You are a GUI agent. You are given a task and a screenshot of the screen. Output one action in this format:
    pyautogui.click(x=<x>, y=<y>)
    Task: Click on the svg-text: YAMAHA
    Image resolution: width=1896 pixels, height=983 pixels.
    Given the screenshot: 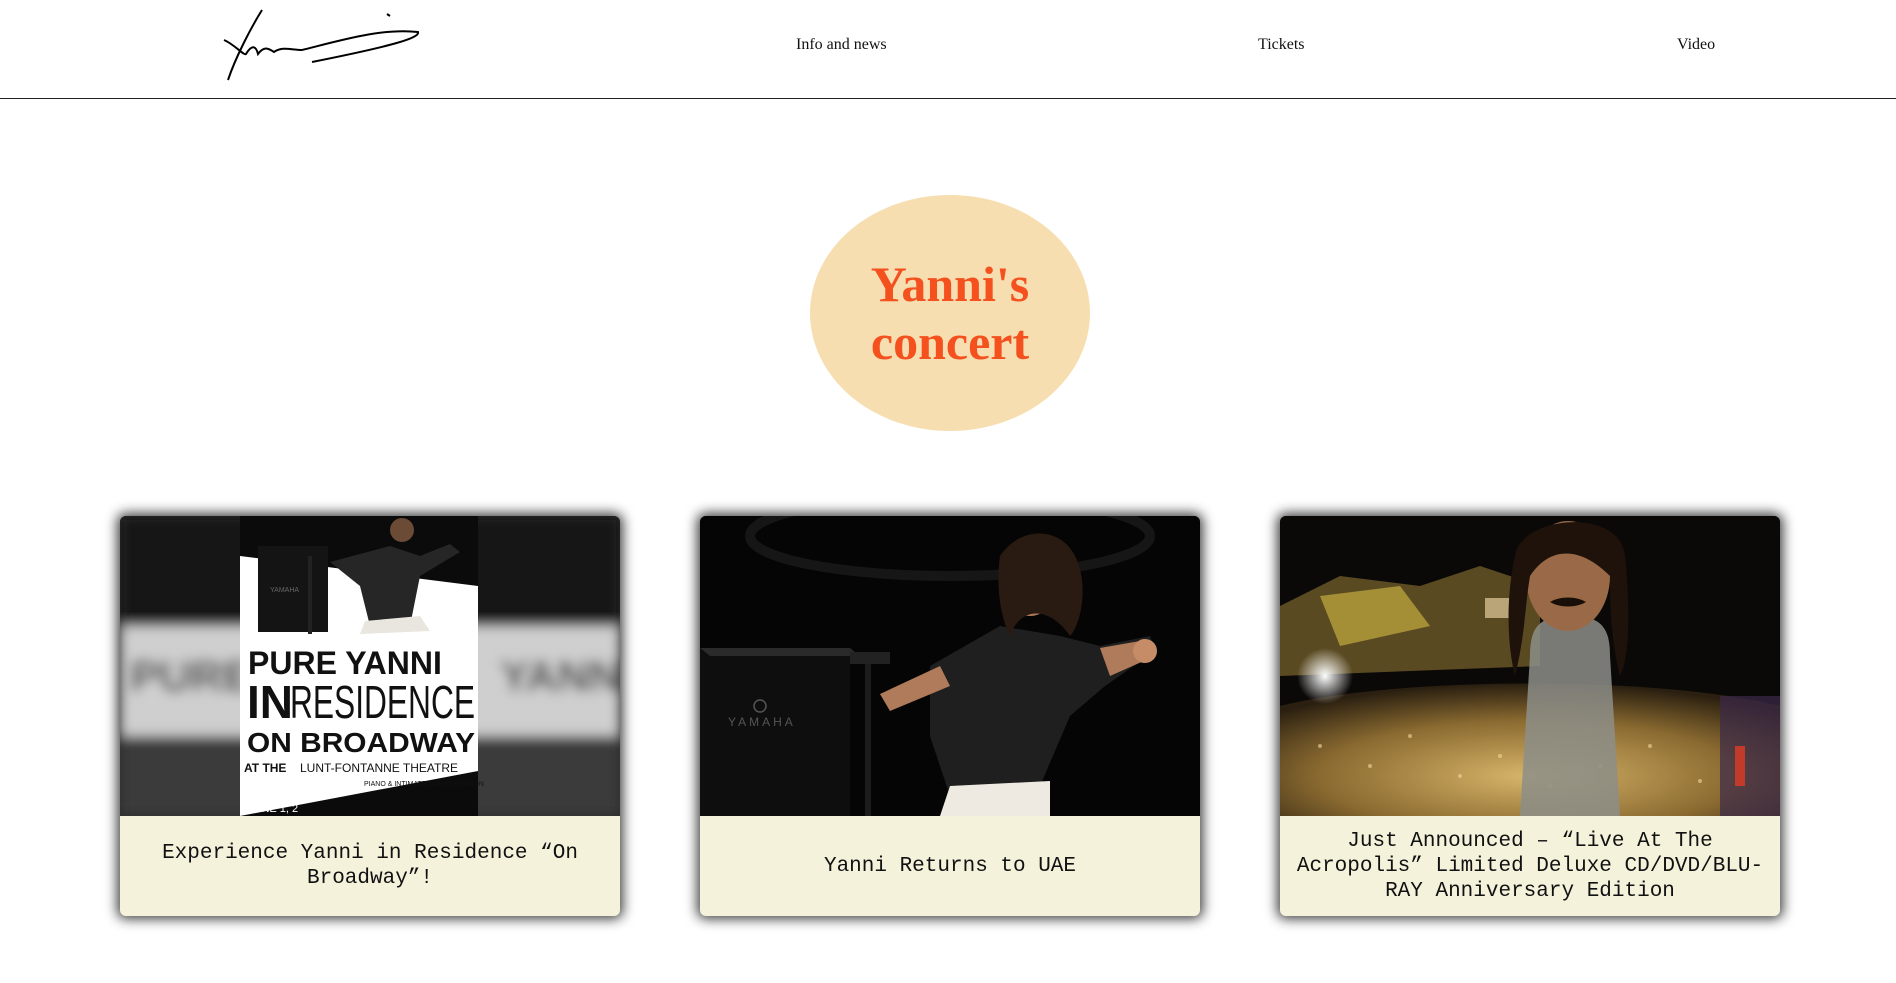 What is the action you would take?
    pyautogui.click(x=284, y=590)
    